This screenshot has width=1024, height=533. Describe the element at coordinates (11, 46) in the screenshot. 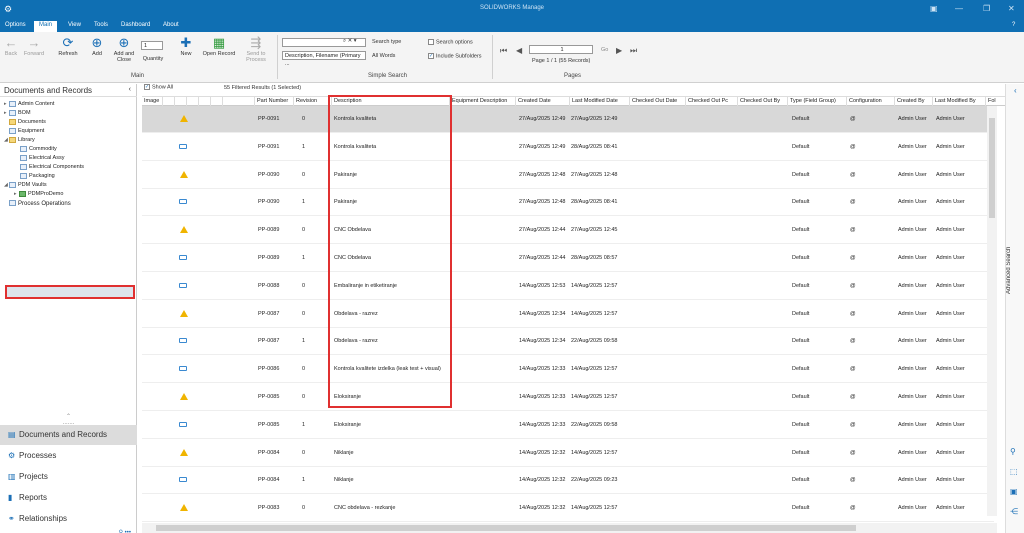

I see `back-button: ← Back` at that location.